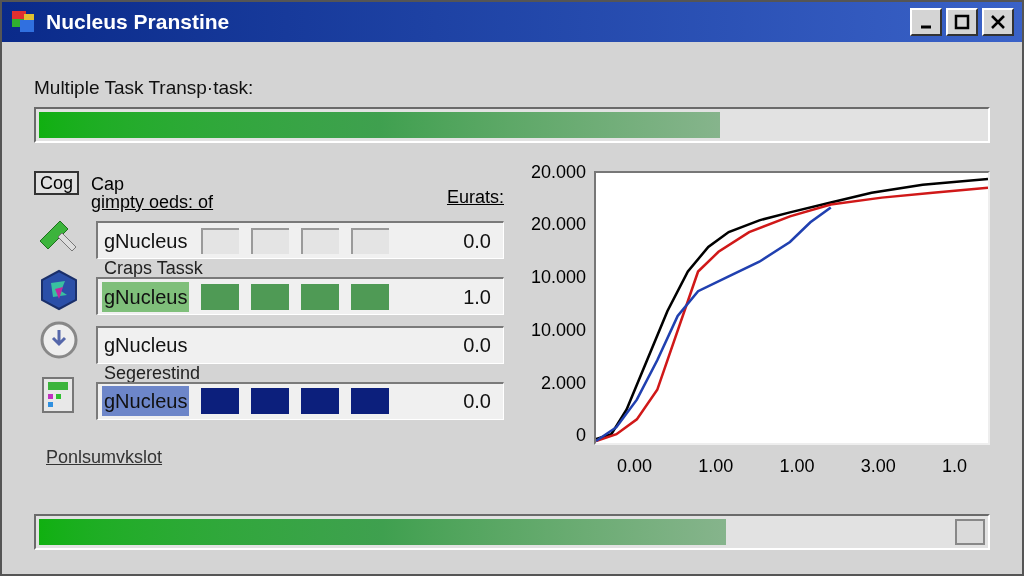 The height and width of the screenshot is (576, 1024). Describe the element at coordinates (926, 27) in the screenshot. I see `minimize-icon` at that location.